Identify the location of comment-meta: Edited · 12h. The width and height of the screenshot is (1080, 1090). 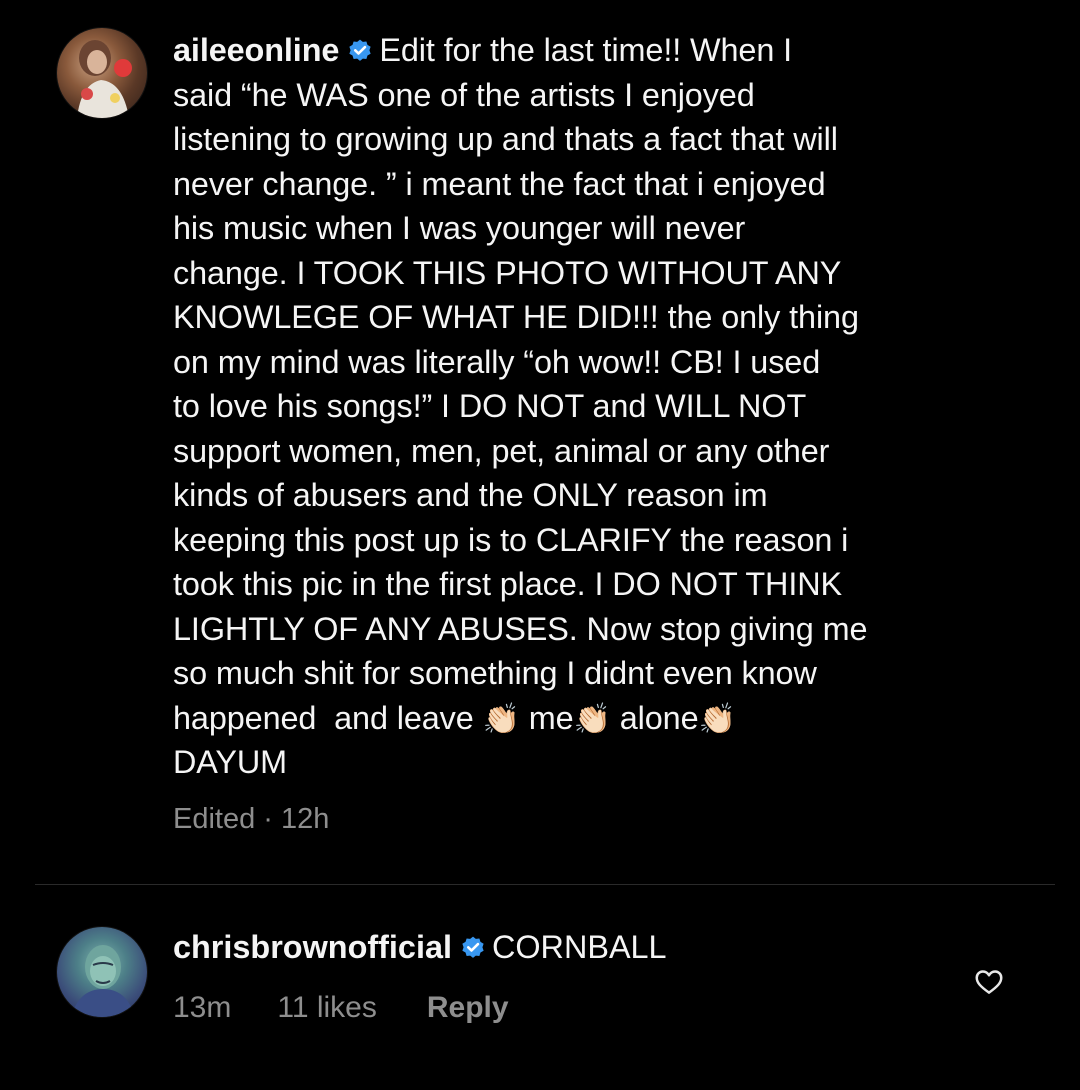
(251, 819).